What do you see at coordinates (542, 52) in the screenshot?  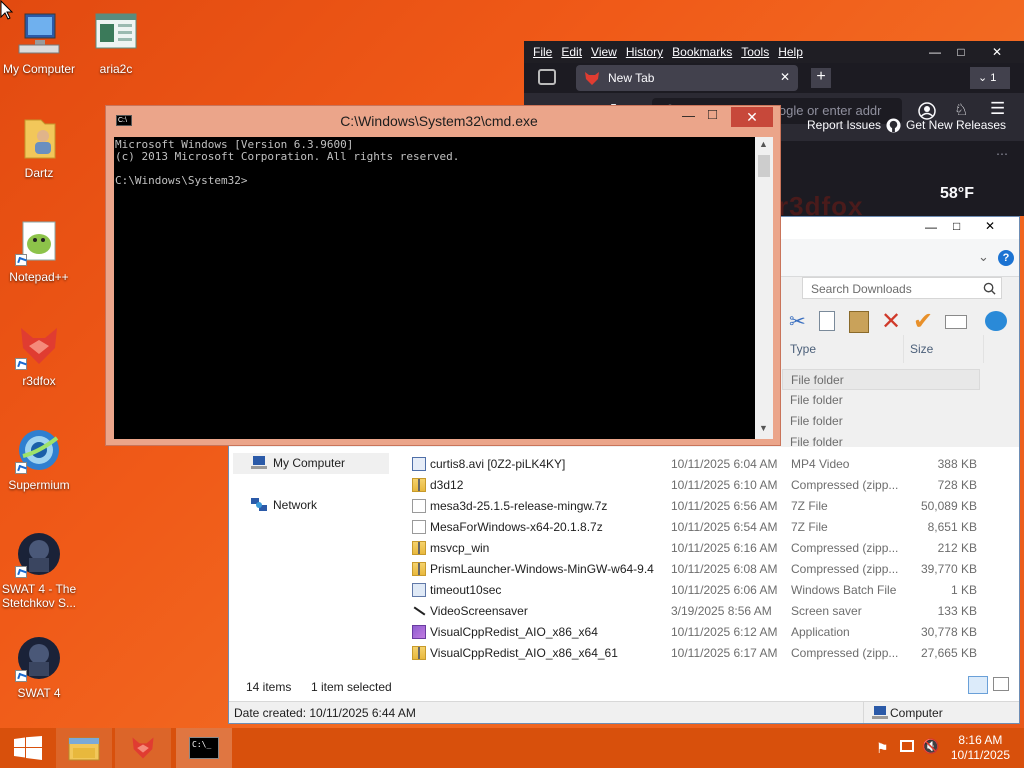 I see `menu-file: File` at bounding box center [542, 52].